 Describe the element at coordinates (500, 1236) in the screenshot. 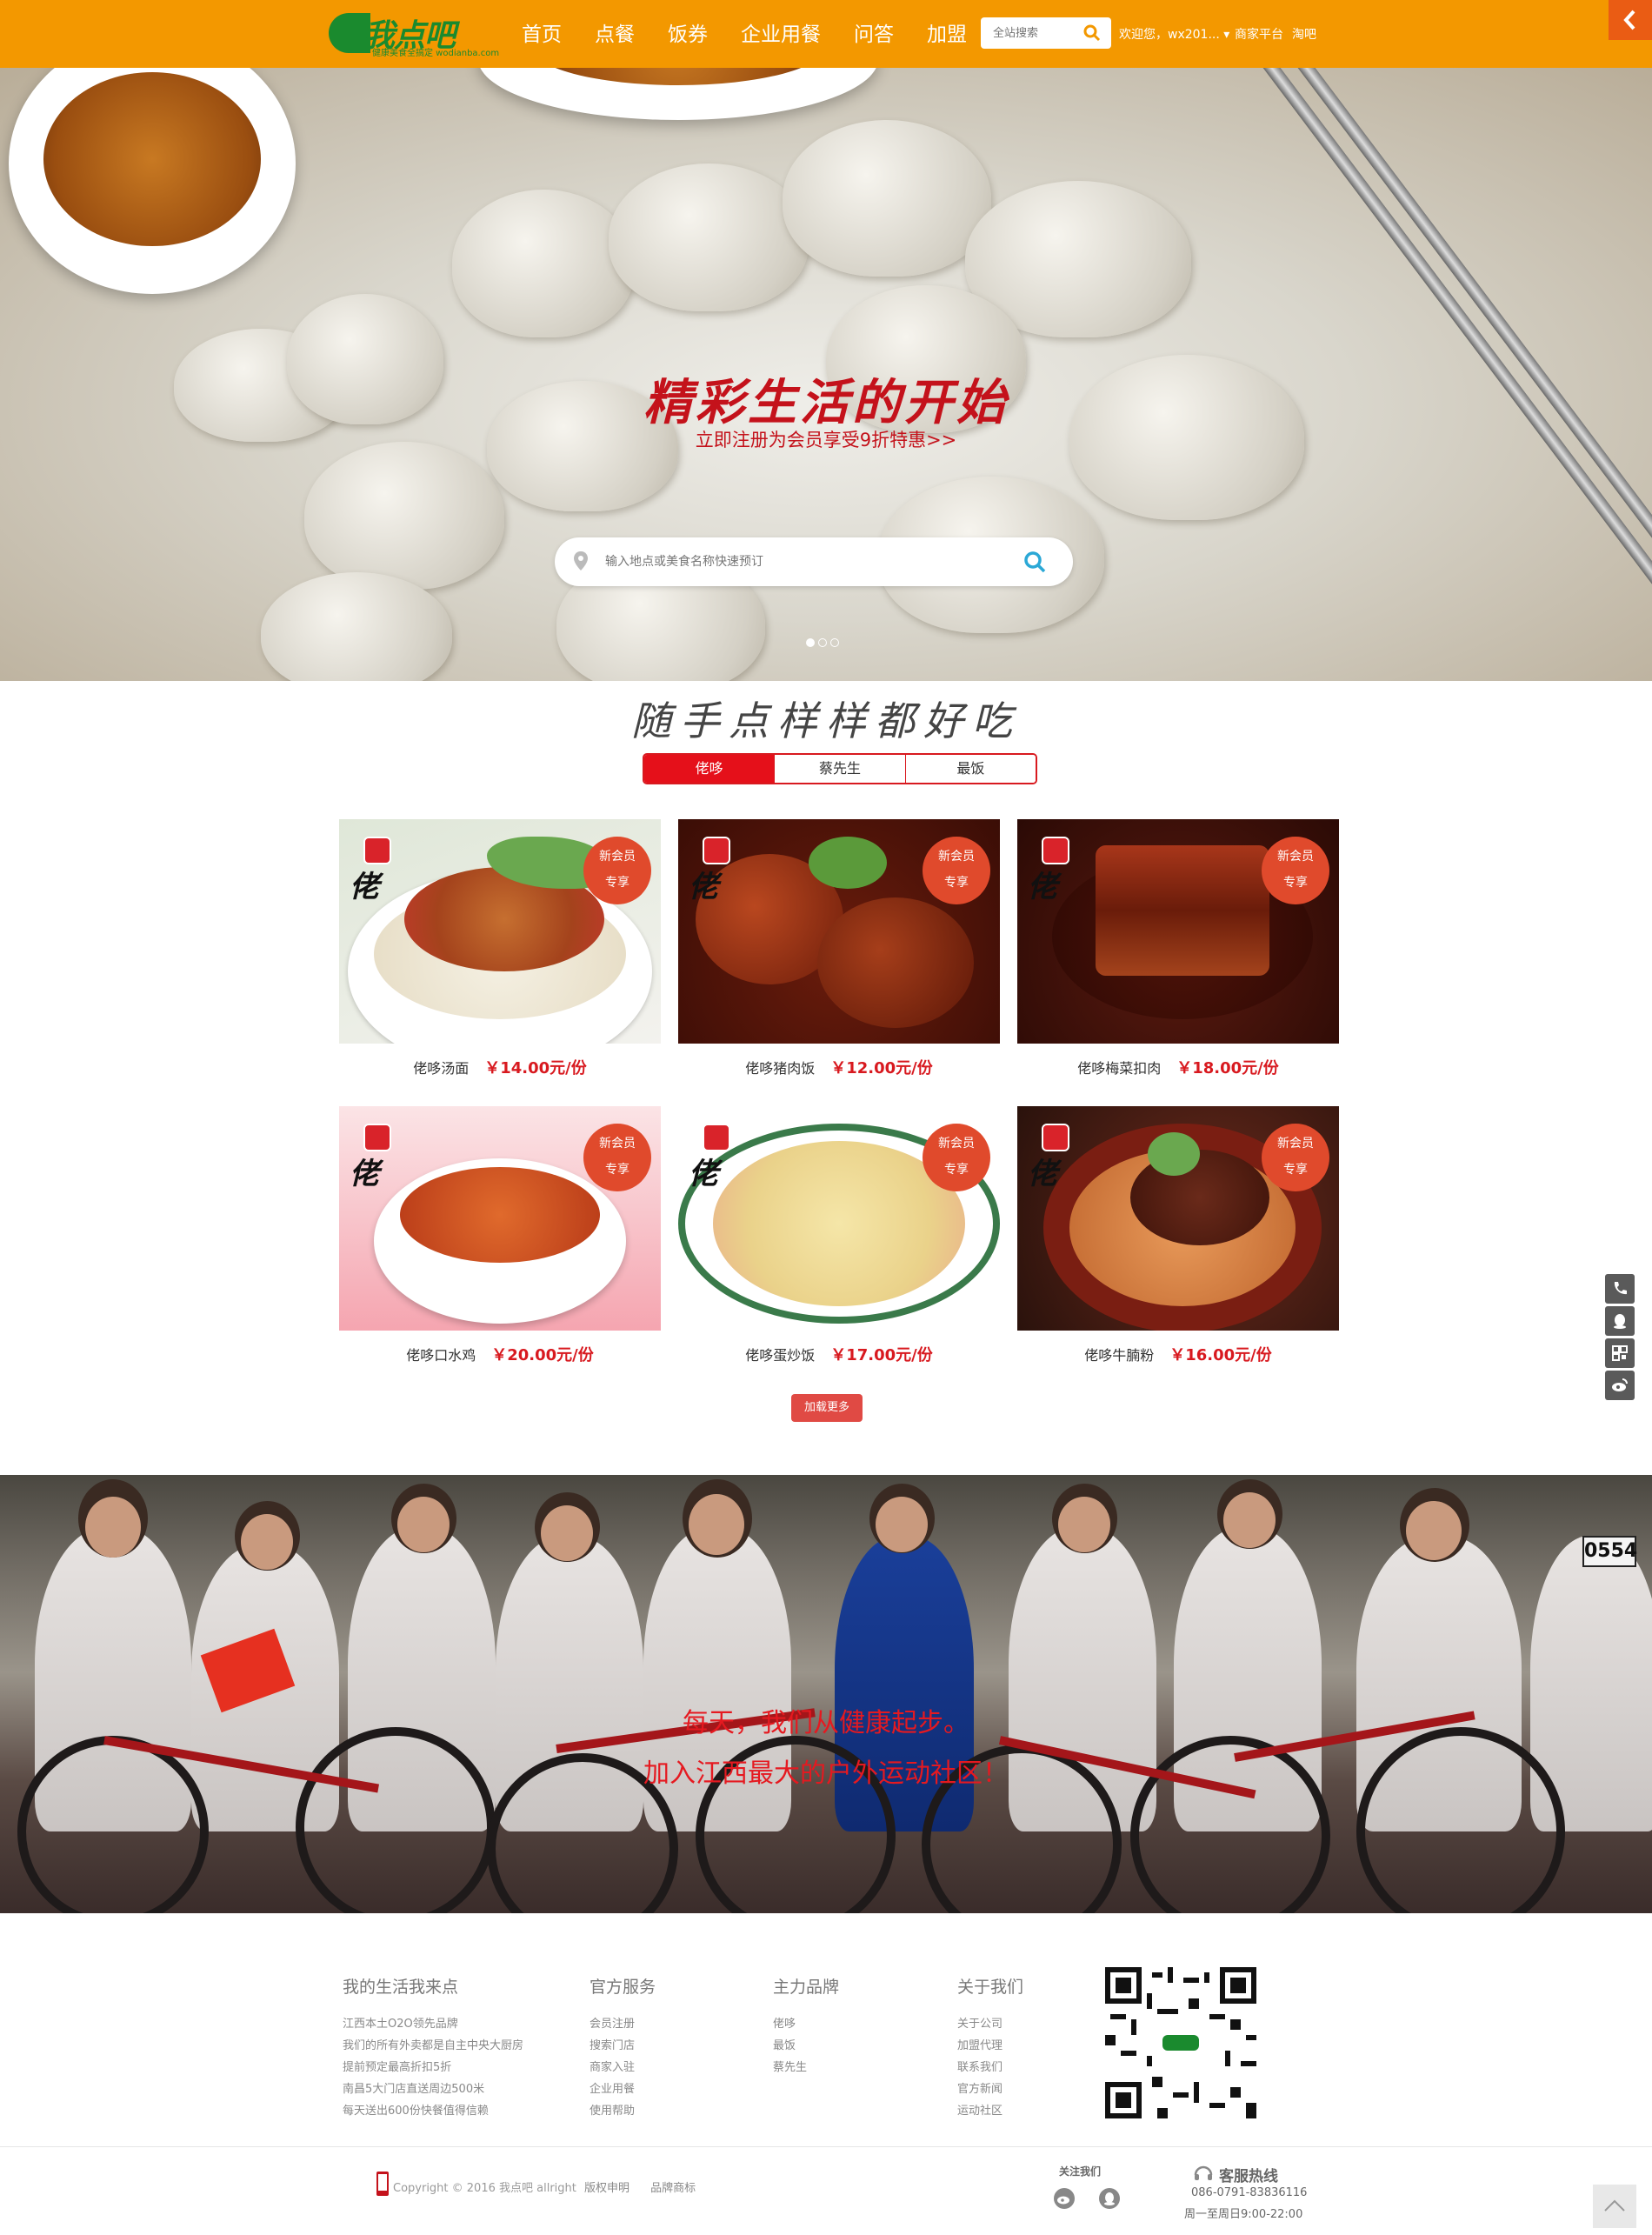

I see `food-card: 佬 新会员 专享 佬哆口水鸡 ￥20.00元/份` at that location.